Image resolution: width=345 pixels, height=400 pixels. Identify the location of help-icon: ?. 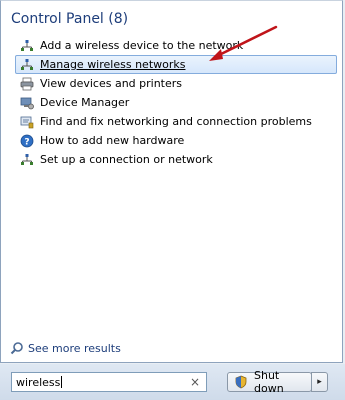
(27, 140).